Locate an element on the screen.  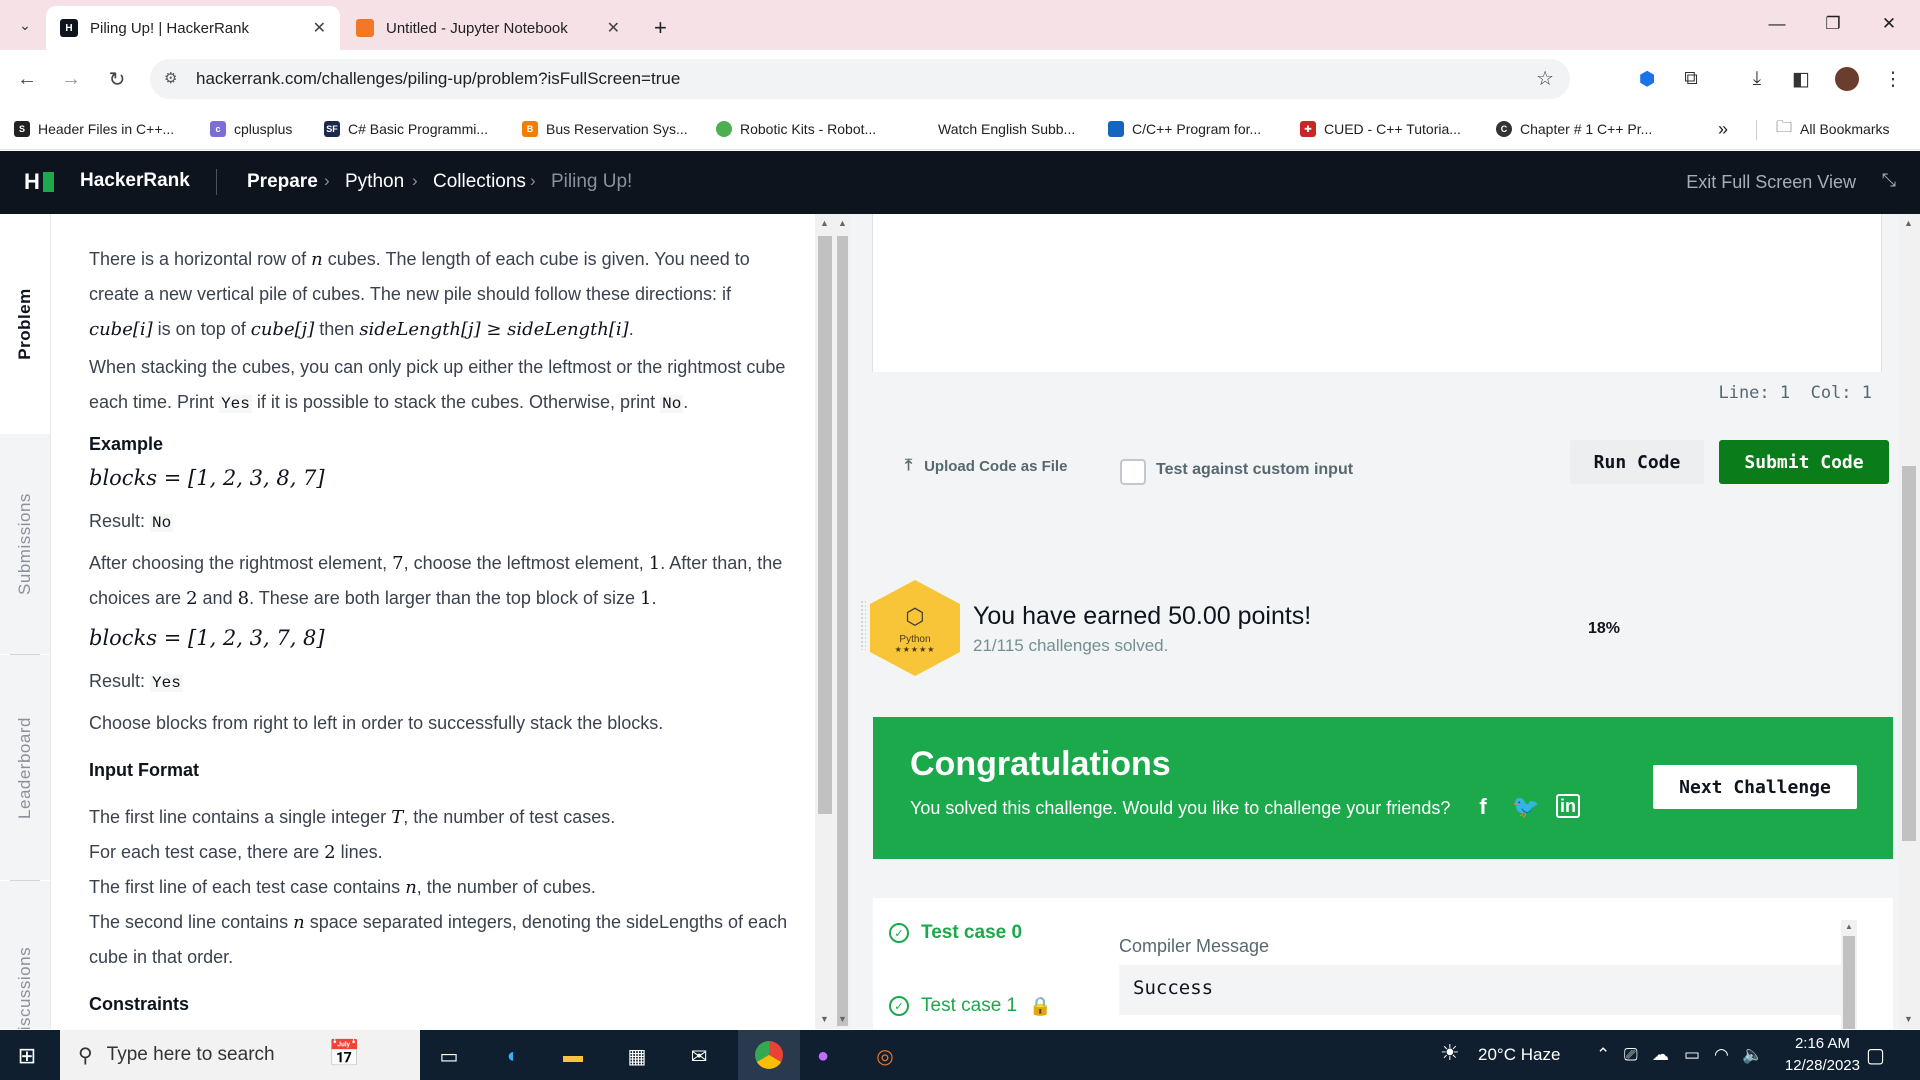
kebab-menu-icon: ⋮ is located at coordinates (1893, 79).